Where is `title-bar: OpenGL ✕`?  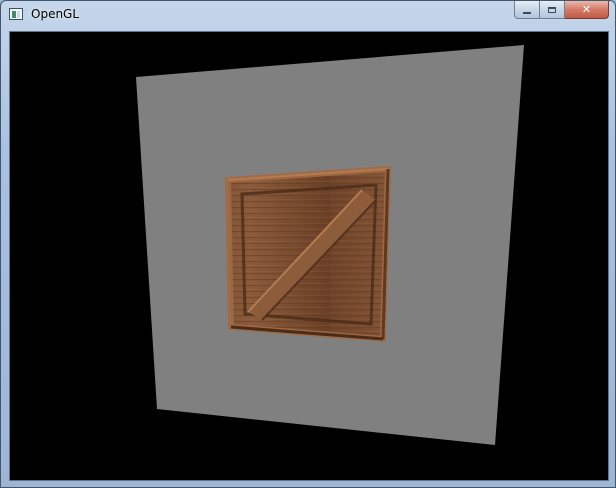 title-bar: OpenGL ✕ is located at coordinates (308, 15).